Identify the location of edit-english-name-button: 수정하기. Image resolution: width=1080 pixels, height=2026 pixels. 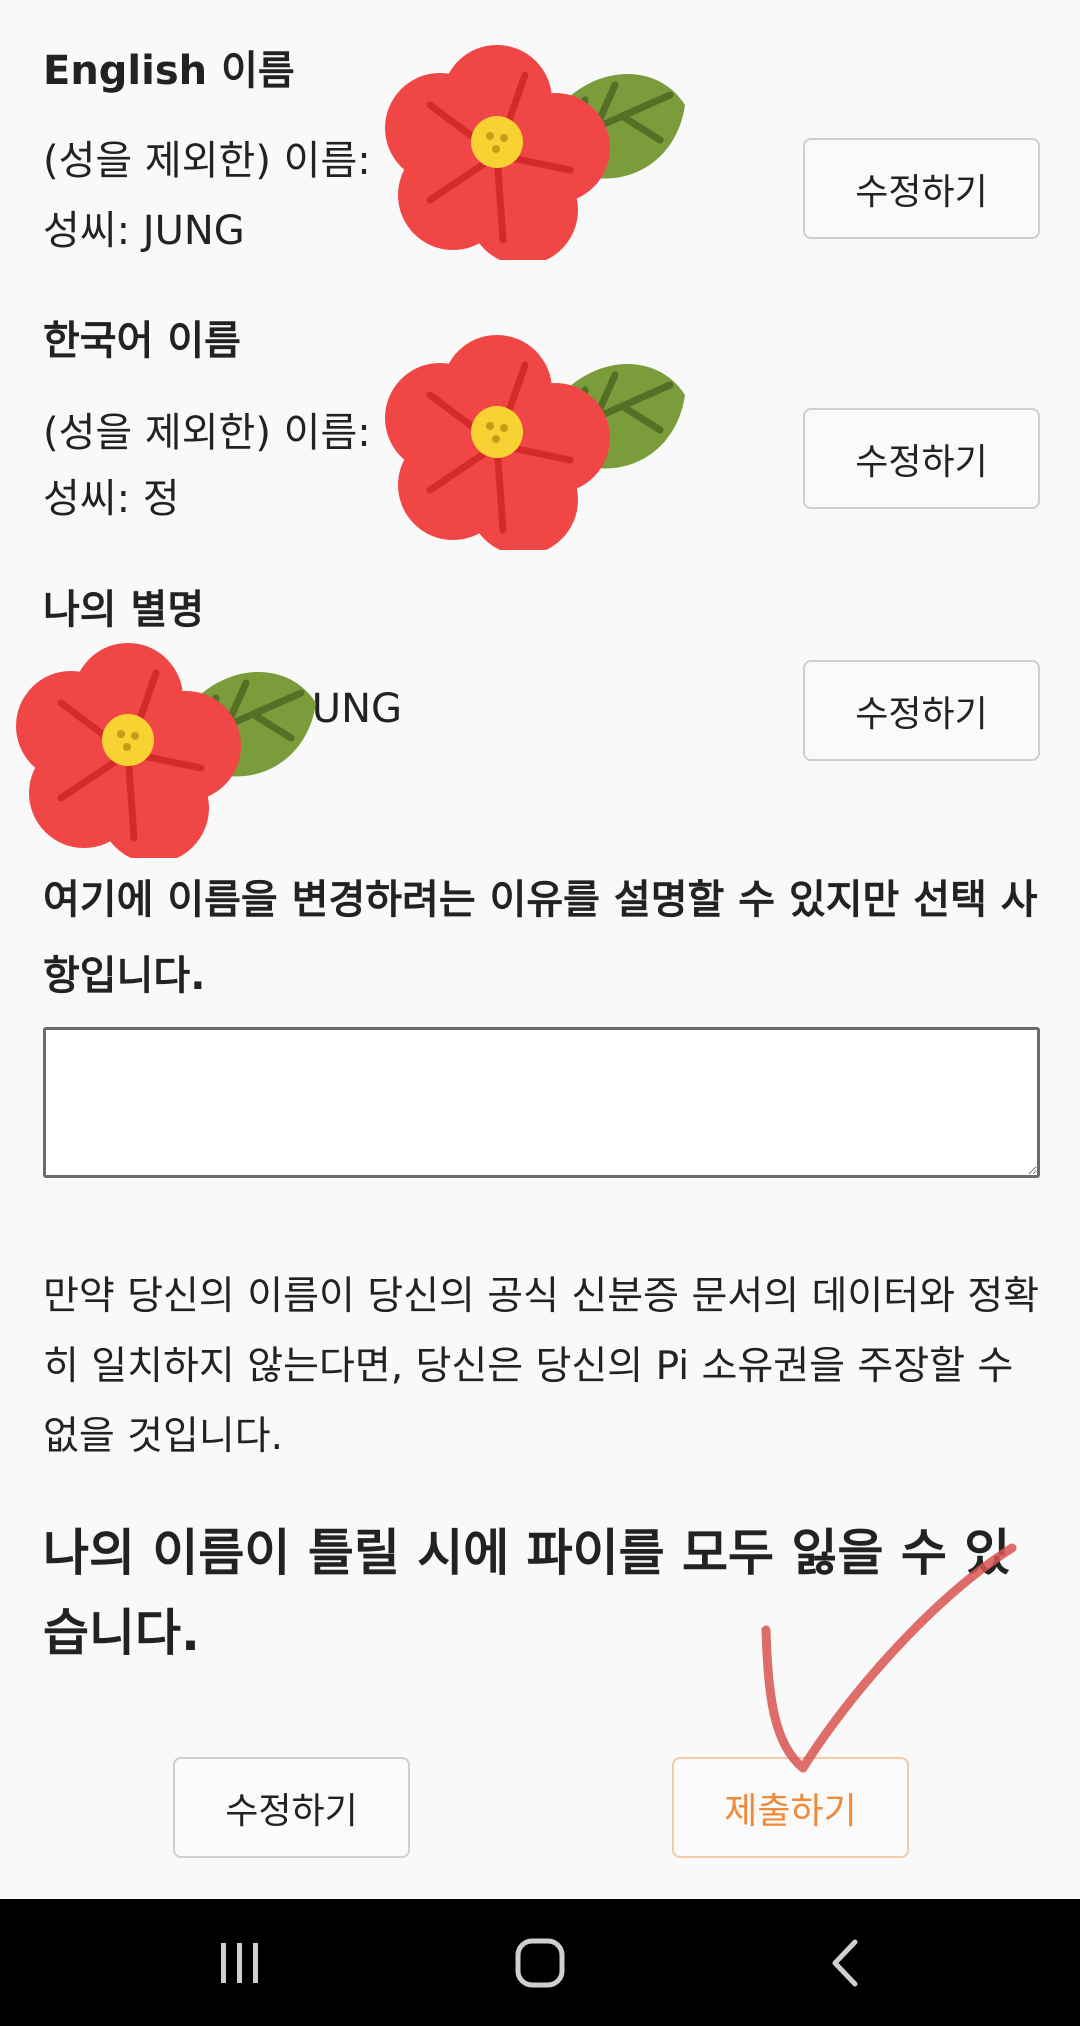
(921, 188).